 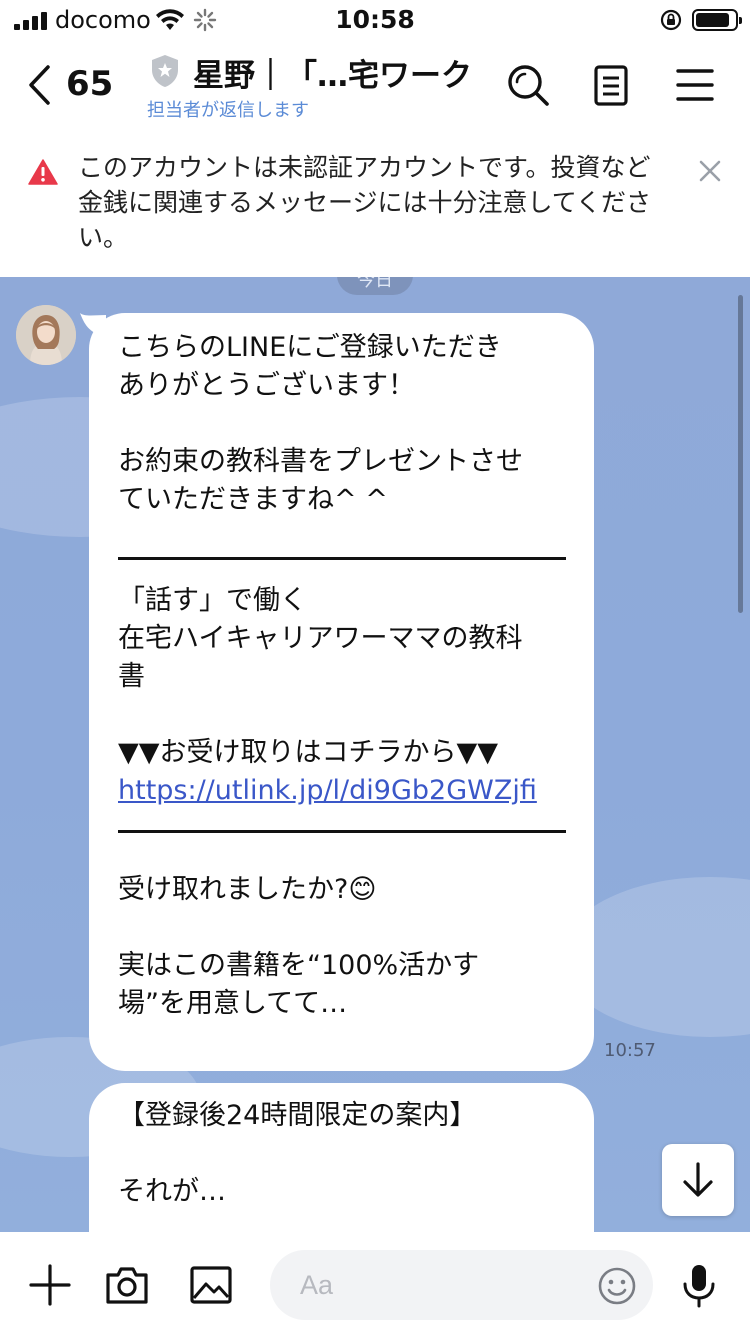 I want to click on close-icon, so click(x=710, y=171).